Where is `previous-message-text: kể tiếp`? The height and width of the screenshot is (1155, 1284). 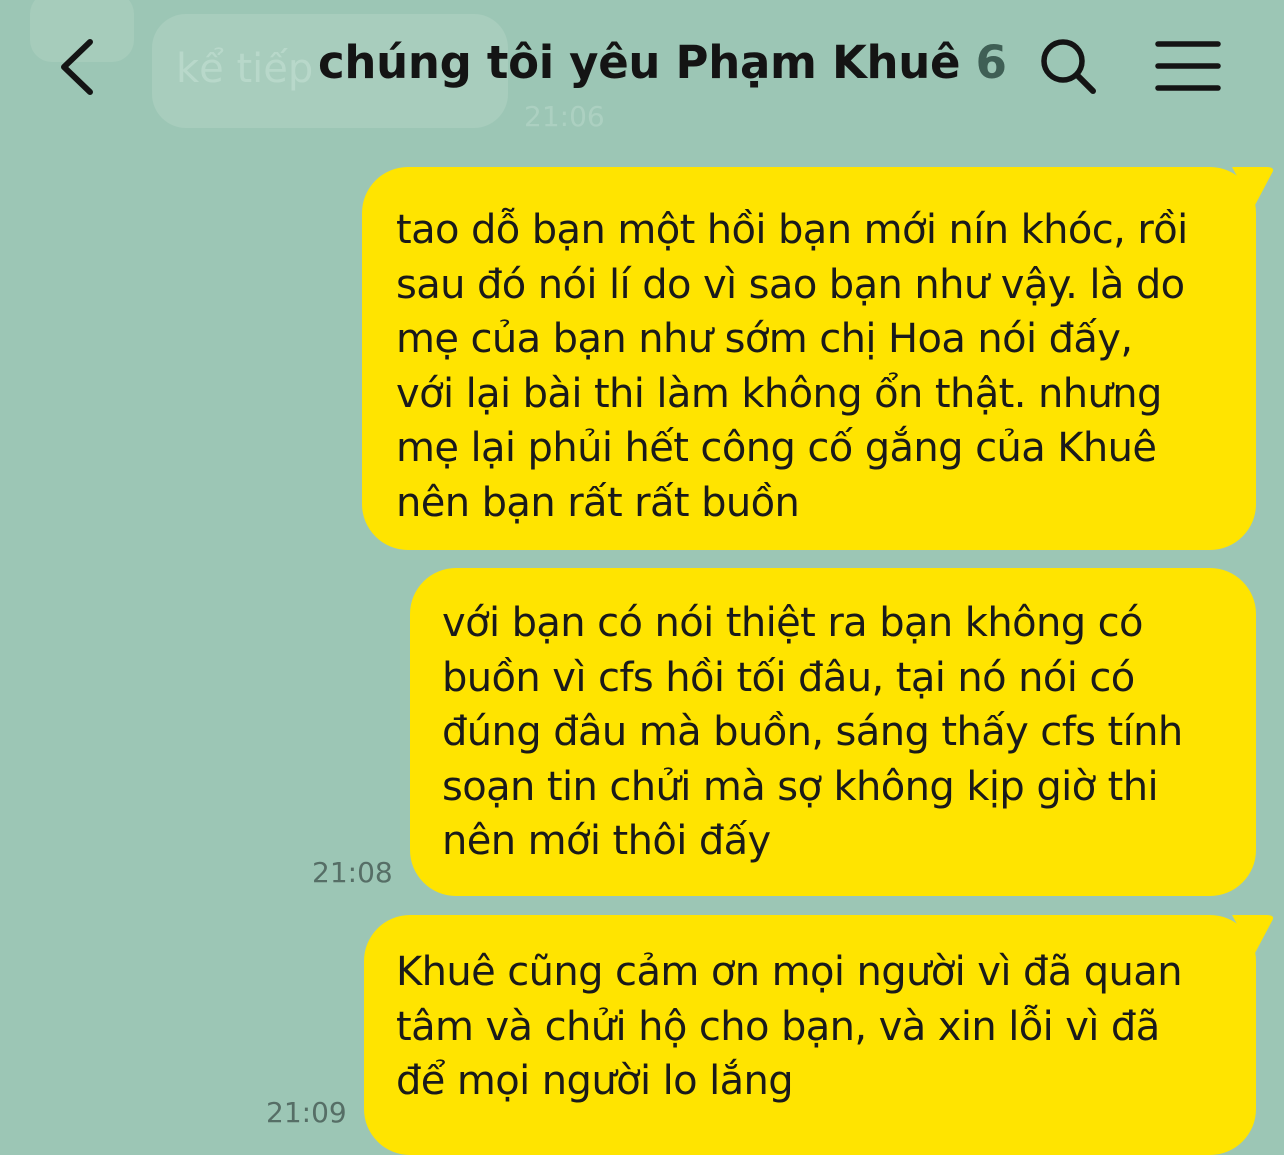
previous-message-text: kể tiếp is located at coordinates (245, 69).